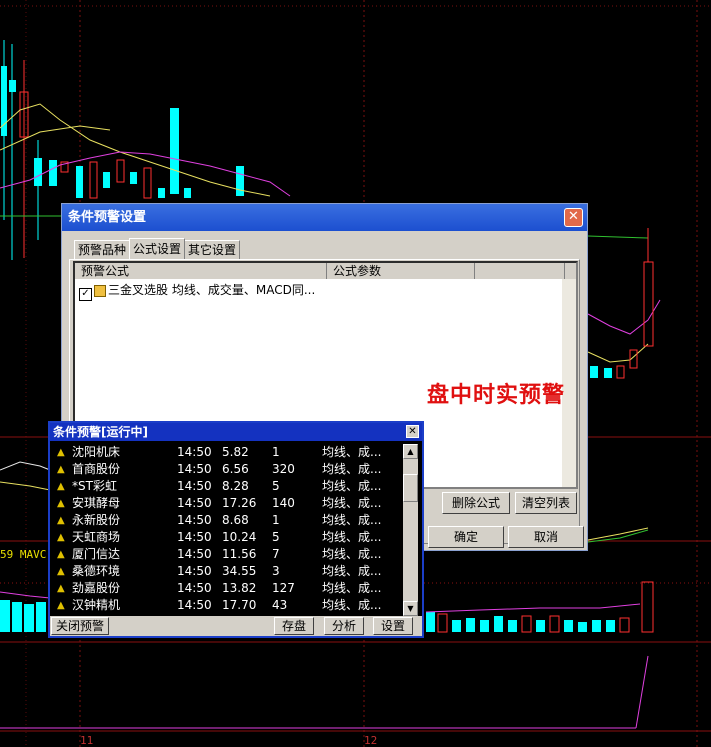  I want to click on alert-footer: 关闭预警 存盘 分析 设置, so click(236, 626).